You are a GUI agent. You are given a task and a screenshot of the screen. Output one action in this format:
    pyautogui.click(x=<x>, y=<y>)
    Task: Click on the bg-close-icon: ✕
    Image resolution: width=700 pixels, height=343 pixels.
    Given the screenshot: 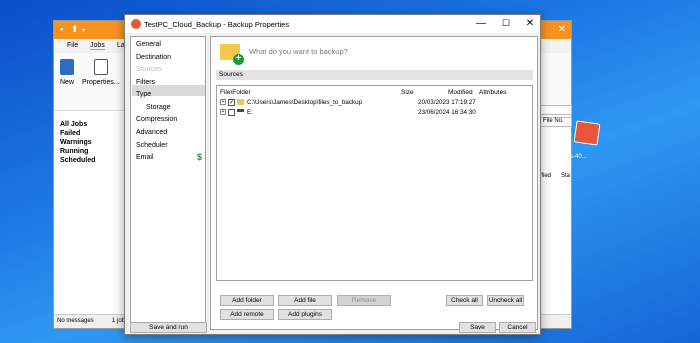 What is the action you would take?
    pyautogui.click(x=562, y=29)
    